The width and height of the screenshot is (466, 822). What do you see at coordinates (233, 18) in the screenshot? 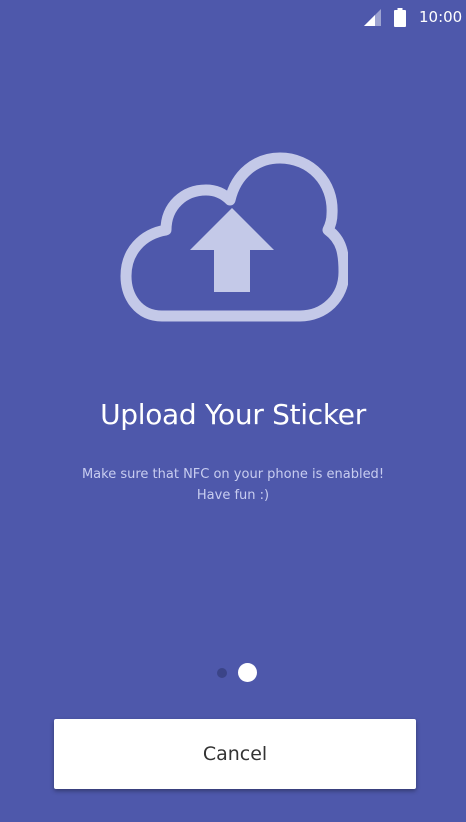
I see `status-bar: 10:00` at bounding box center [233, 18].